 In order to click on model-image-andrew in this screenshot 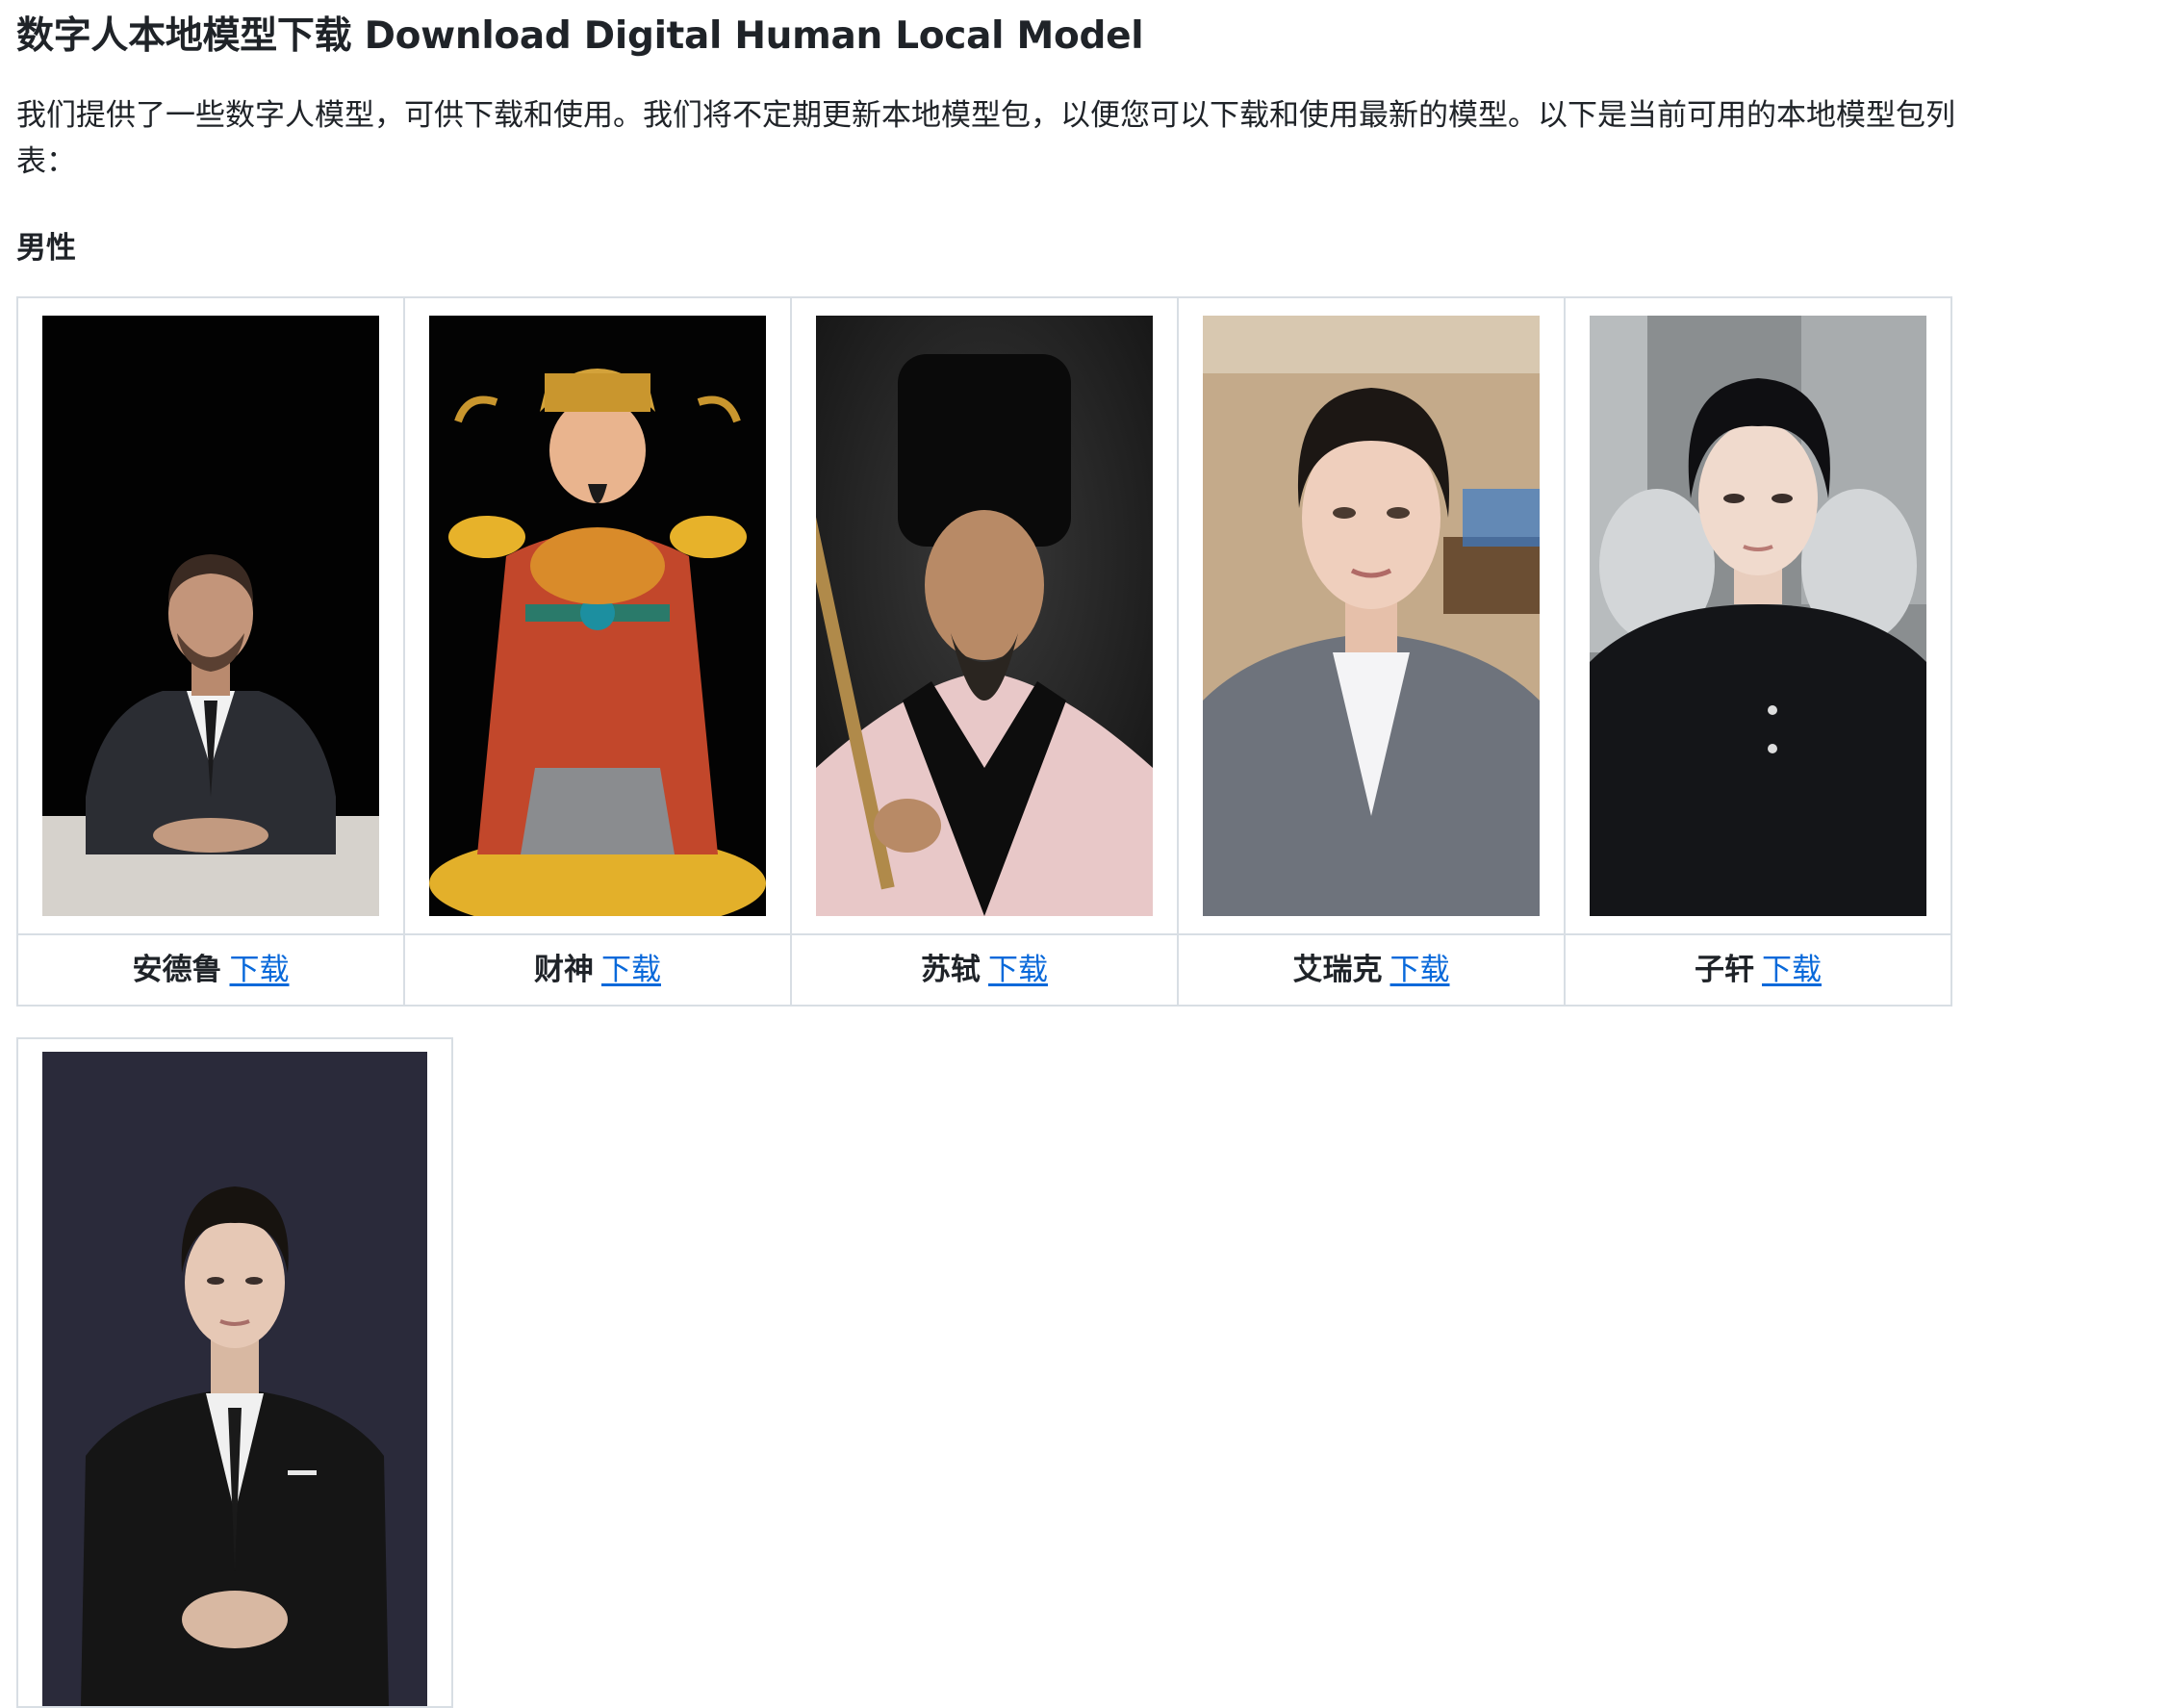, I will do `click(210, 616)`.